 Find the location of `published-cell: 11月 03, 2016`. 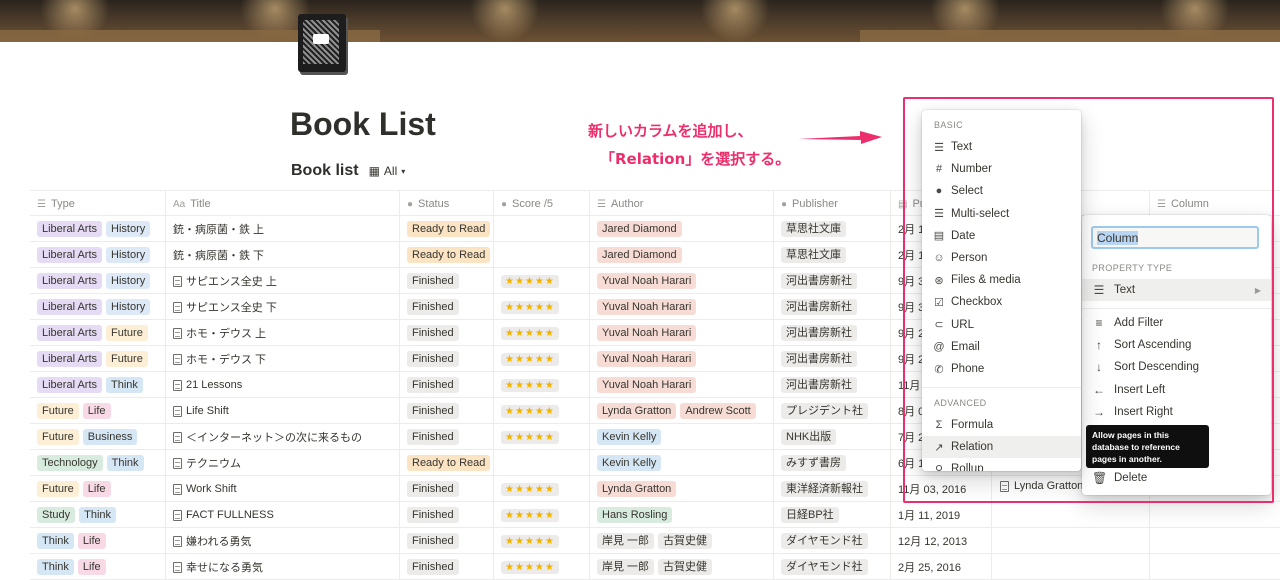

published-cell: 11月 03, 2016 is located at coordinates (941, 489).